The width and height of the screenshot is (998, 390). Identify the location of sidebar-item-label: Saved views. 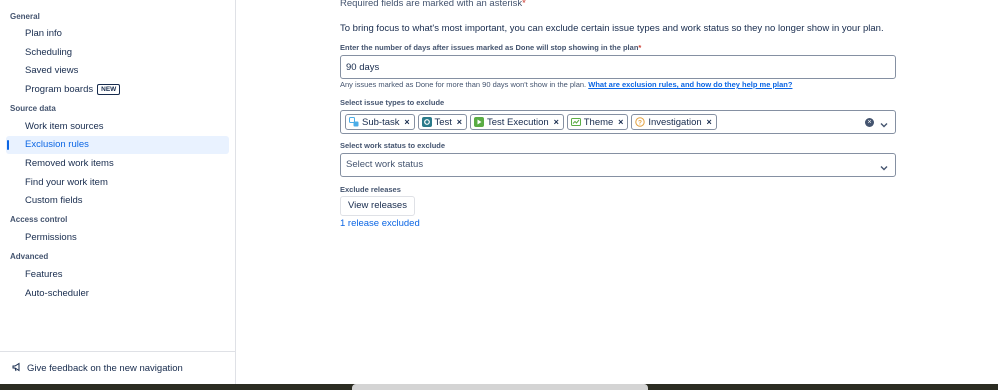
(52, 70).